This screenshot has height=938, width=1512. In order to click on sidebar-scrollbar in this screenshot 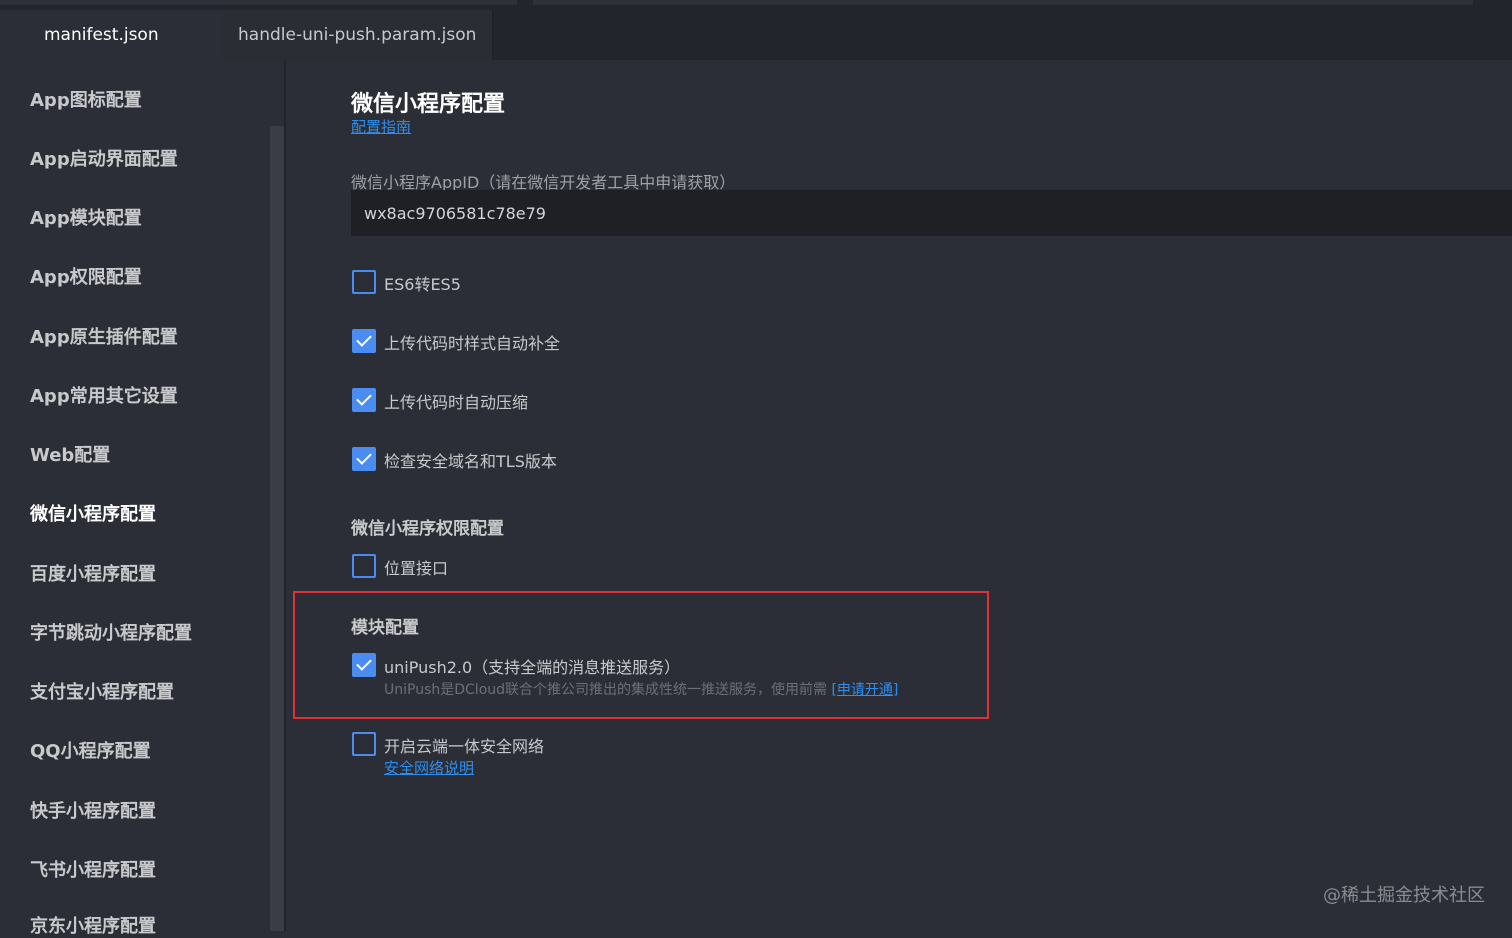, I will do `click(277, 528)`.